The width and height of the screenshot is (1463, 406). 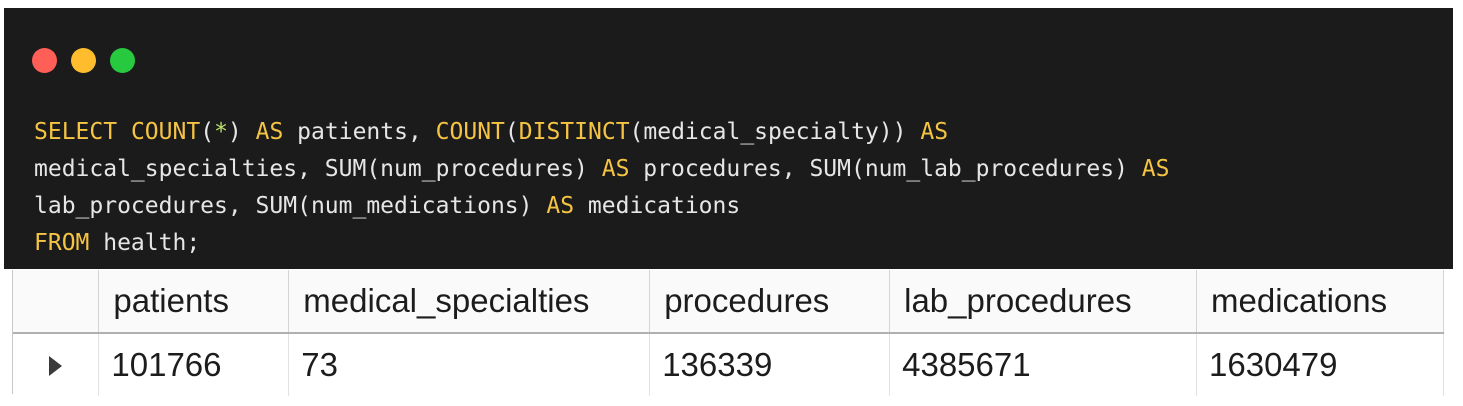 I want to click on table-cell: 136339, so click(x=770, y=364).